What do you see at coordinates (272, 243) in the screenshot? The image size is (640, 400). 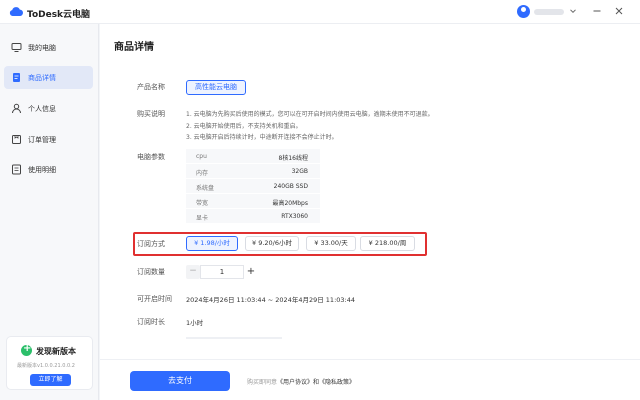 I see `subscription-option-6-hours: ¥ 9.20/6小时` at bounding box center [272, 243].